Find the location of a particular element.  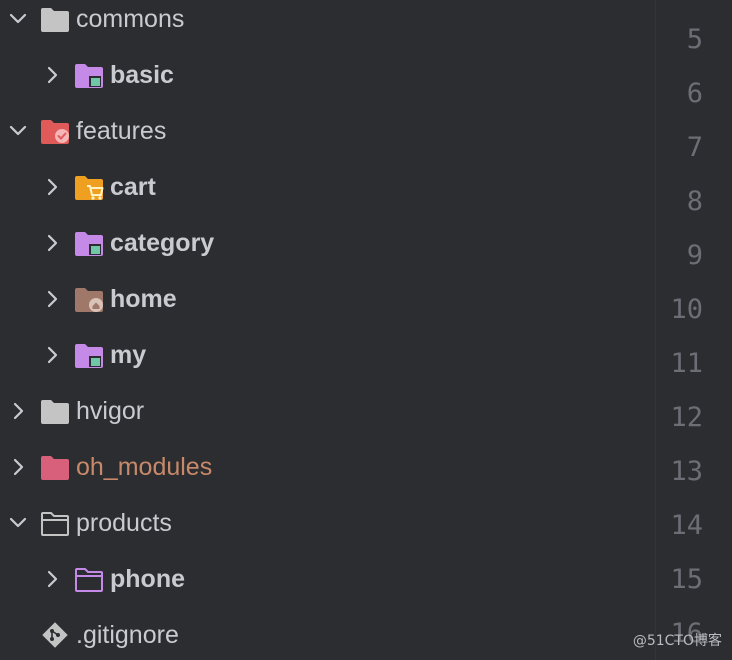

tree-item-label: products is located at coordinates (124, 523).